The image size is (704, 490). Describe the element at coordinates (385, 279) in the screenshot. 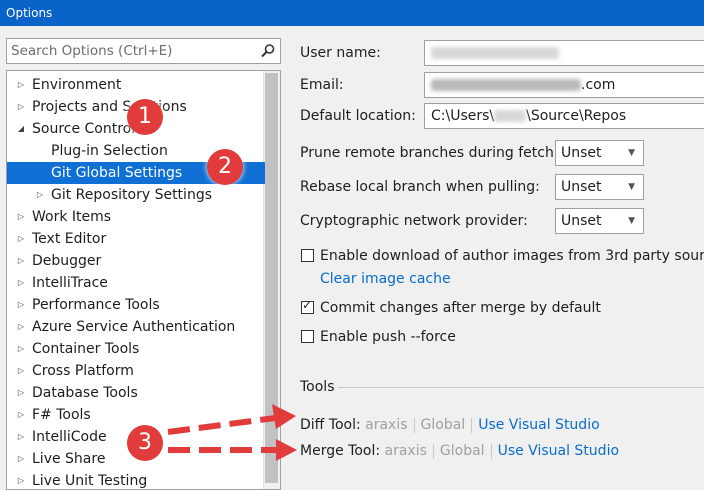

I see `clear-image-cache-link: Clear image cache` at that location.